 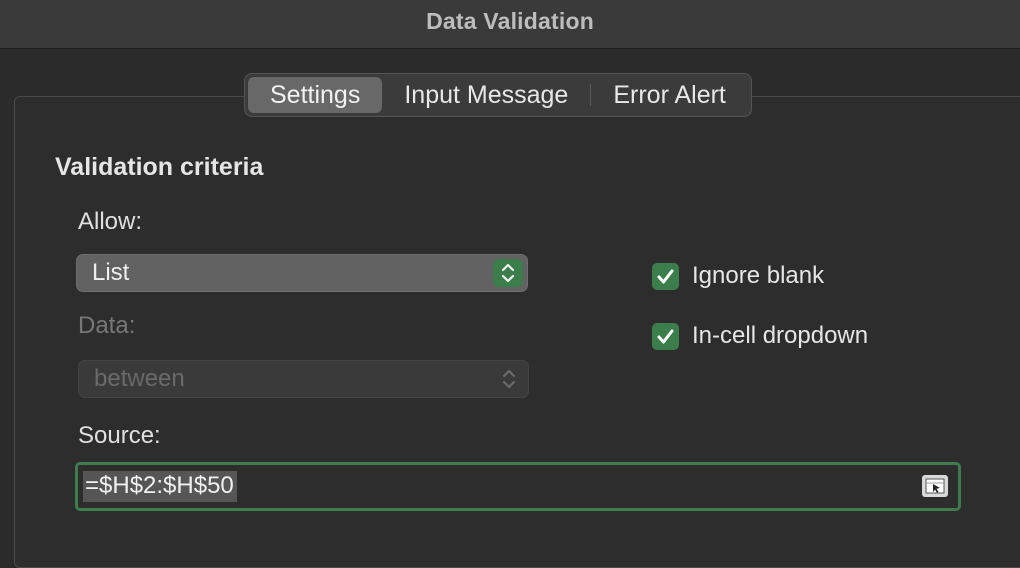 What do you see at coordinates (669, 95) in the screenshot?
I see `tab-error-alert: Error Alert` at bounding box center [669, 95].